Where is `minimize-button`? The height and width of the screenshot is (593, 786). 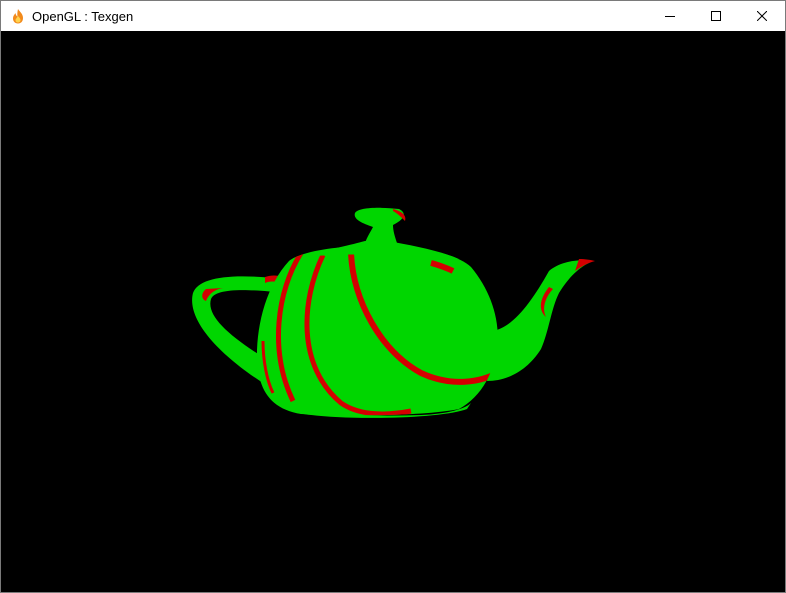 minimize-button is located at coordinates (670, 16).